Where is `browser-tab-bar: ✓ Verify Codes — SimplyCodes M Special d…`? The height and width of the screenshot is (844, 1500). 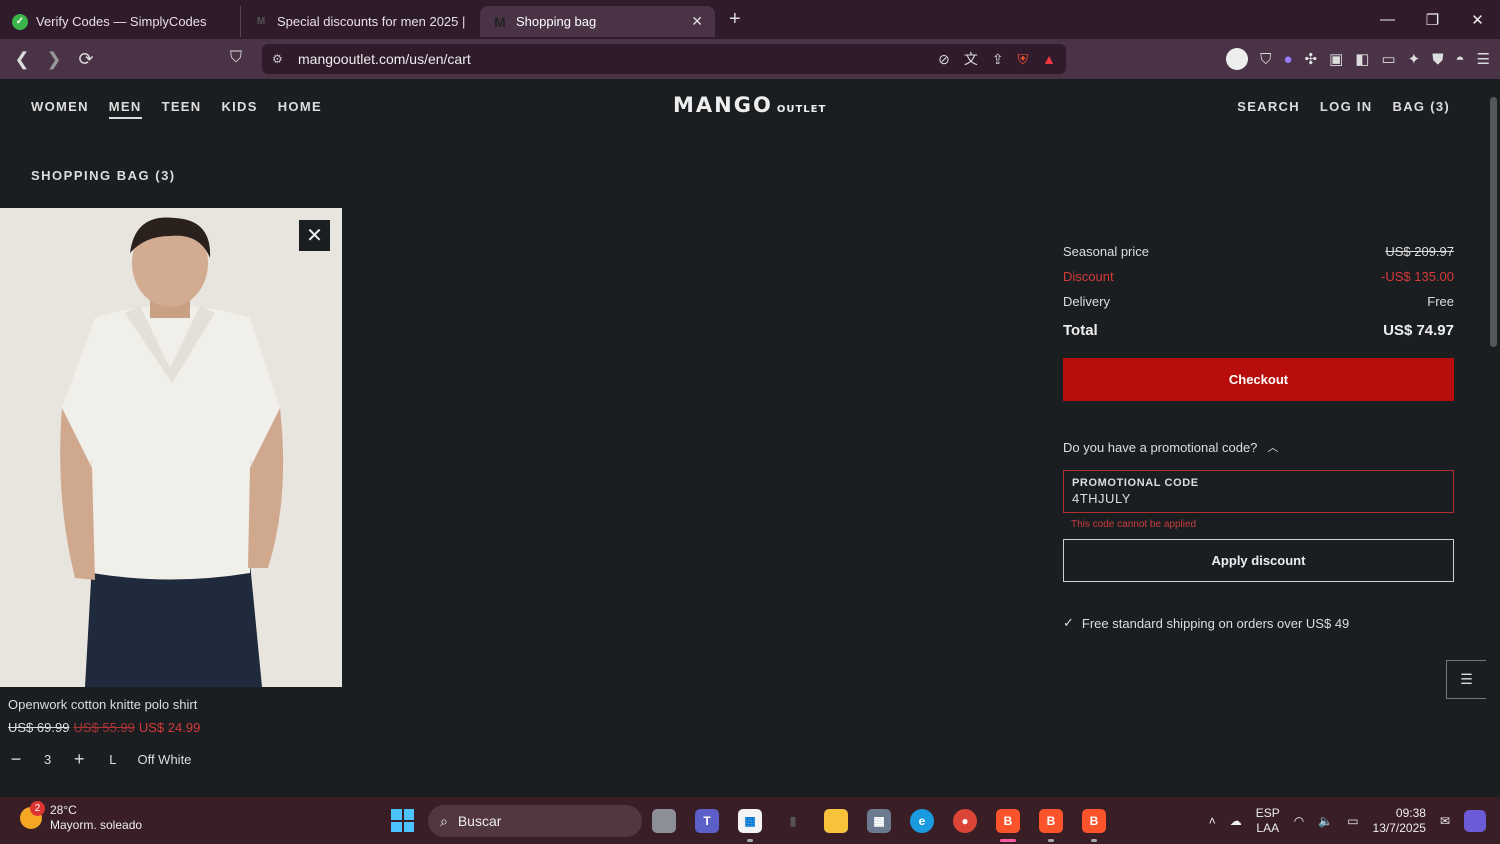 browser-tab-bar: ✓ Verify Codes — SimplyCodes M Special d… is located at coordinates (750, 19).